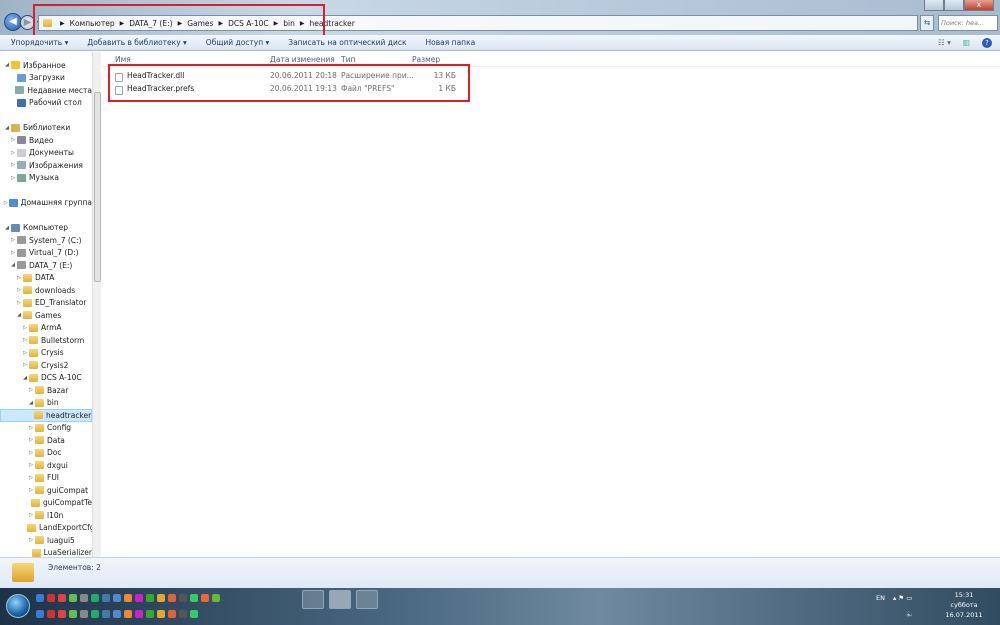 The height and width of the screenshot is (625, 1000). I want to click on column-date: Дата изменения, so click(302, 59).